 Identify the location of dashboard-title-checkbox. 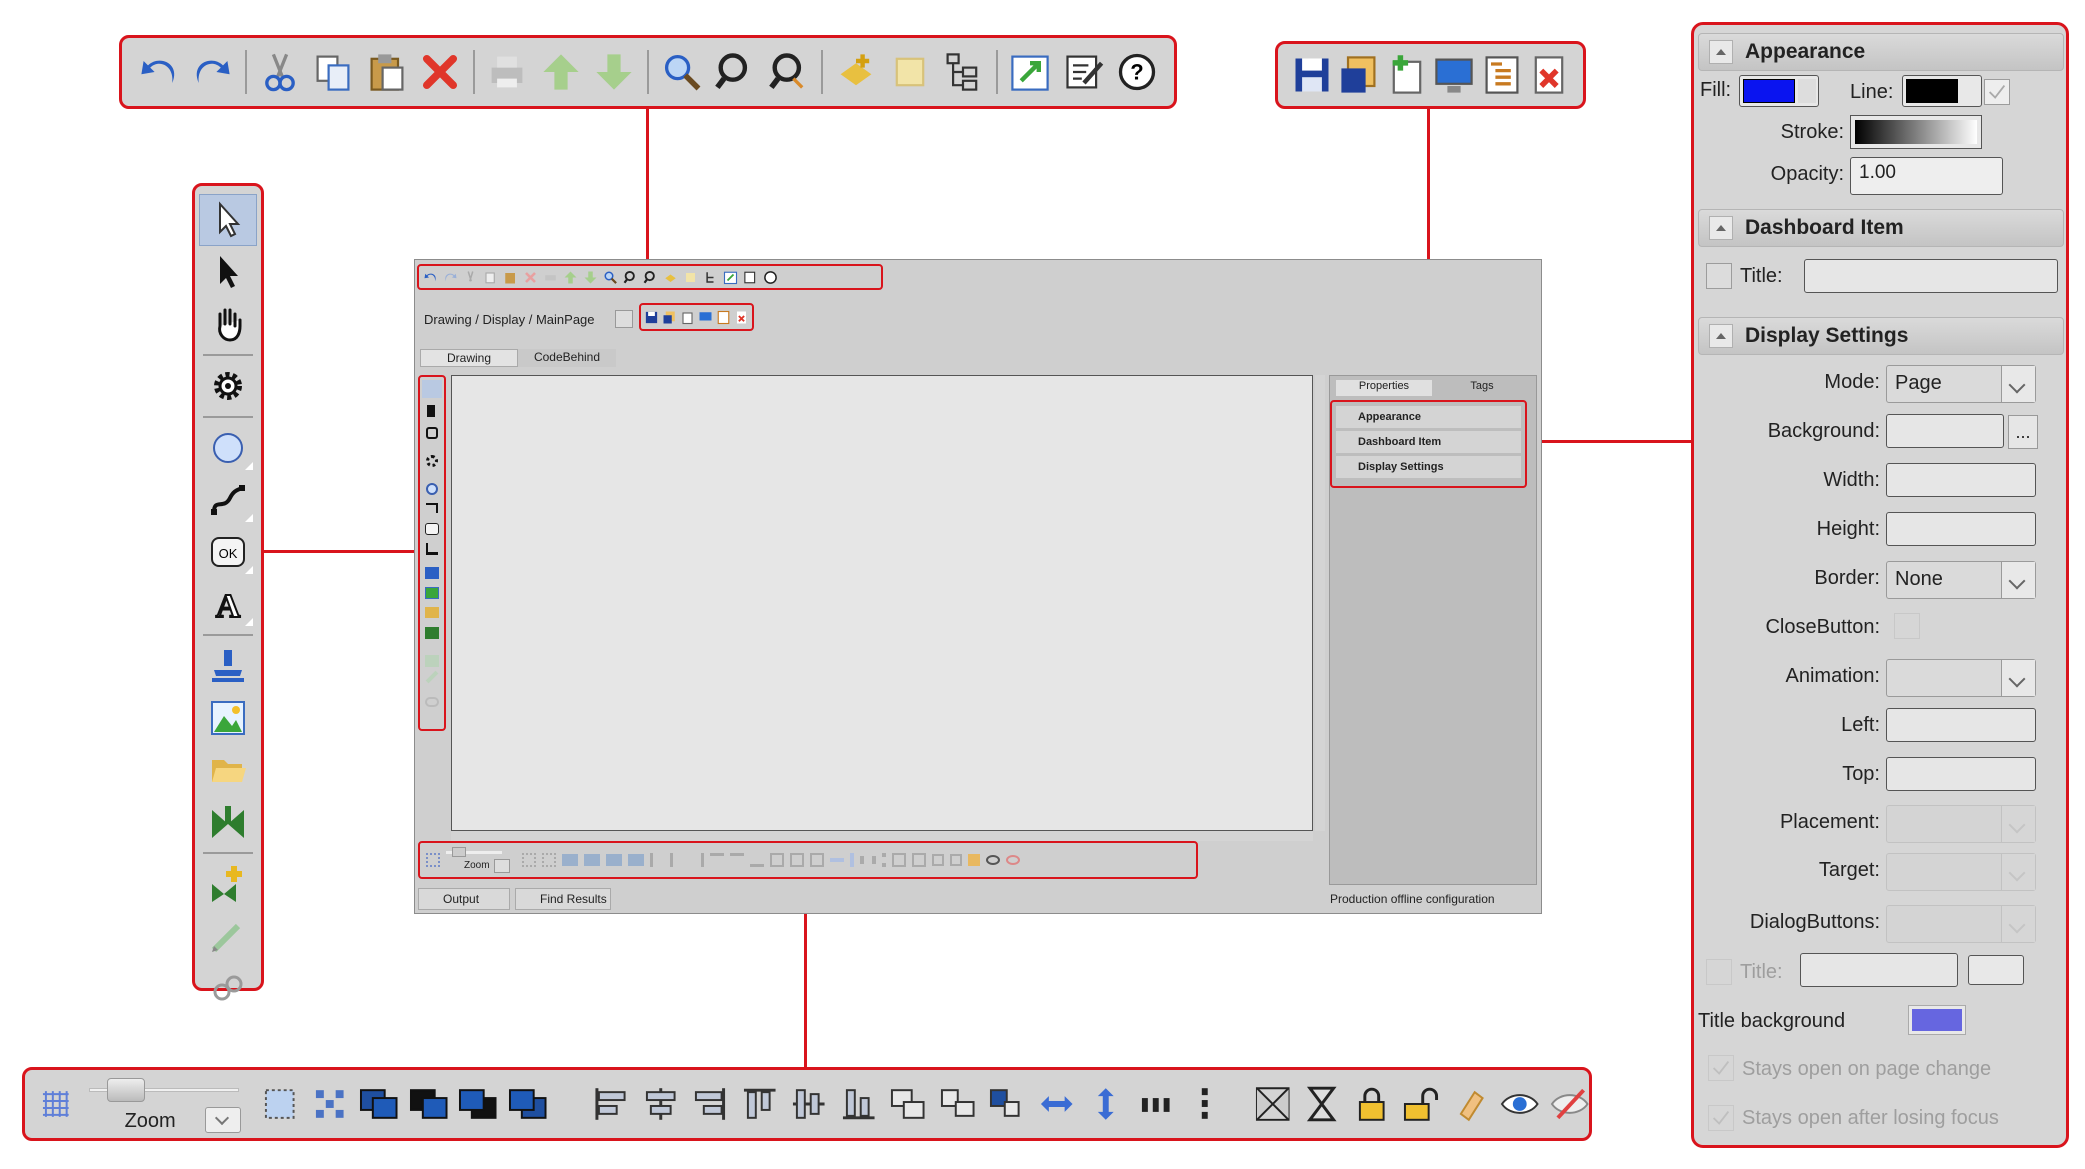
(1719, 276).